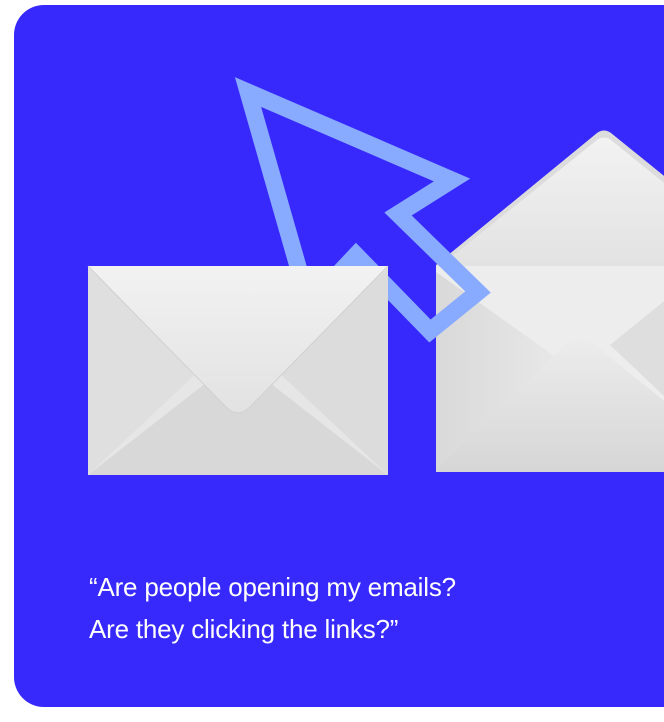  I want to click on quote-line-2: Are they clicking the links?”, so click(244, 629).